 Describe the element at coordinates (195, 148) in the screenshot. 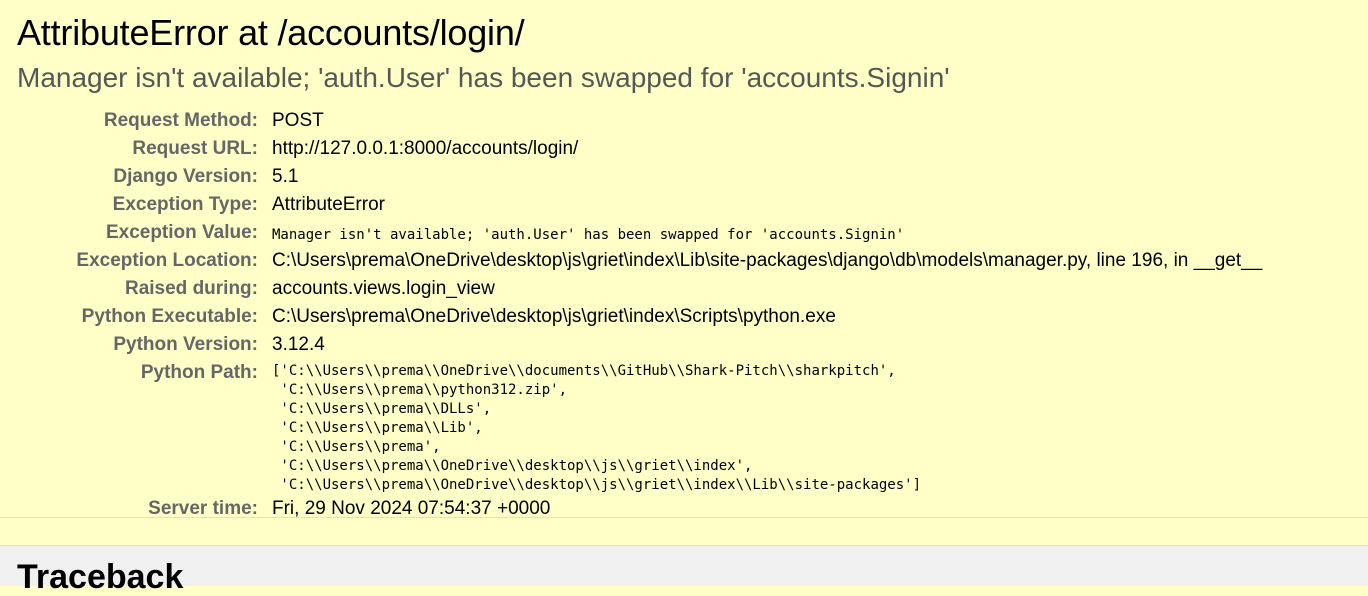

I see `meta-label: Request URL:` at that location.